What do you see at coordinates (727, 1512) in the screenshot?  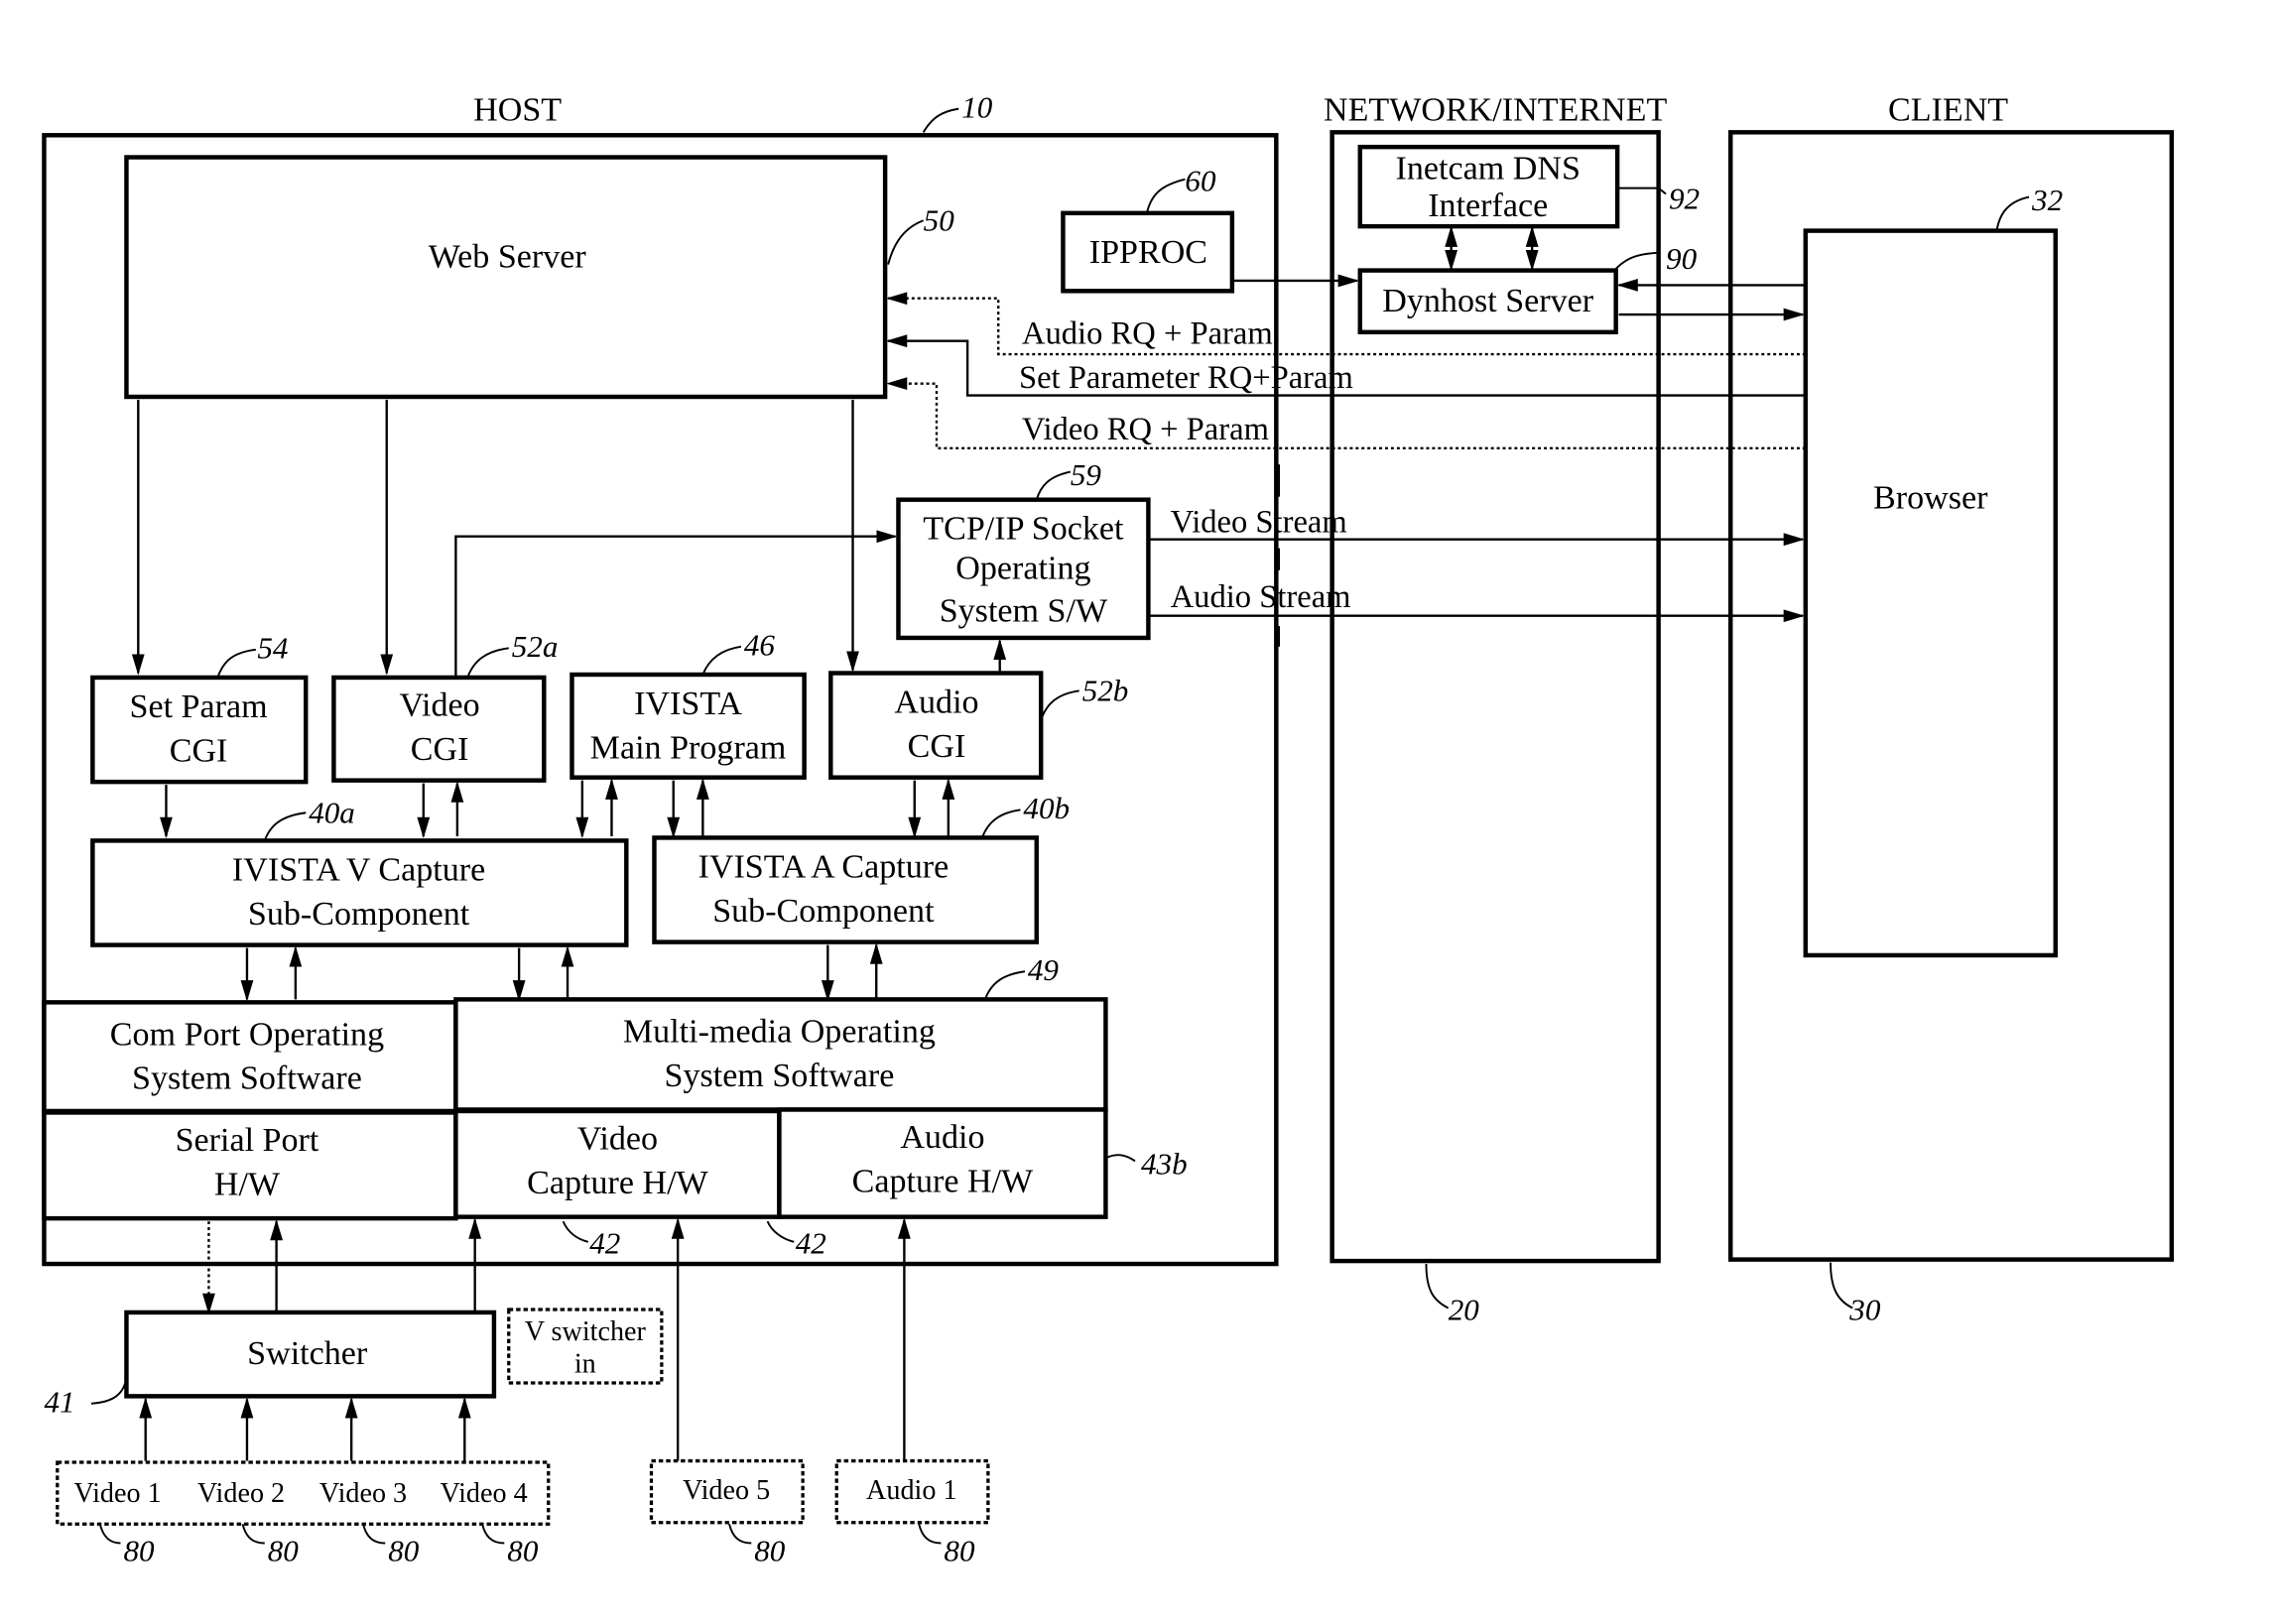 I see `video5-source: Video 5 80` at bounding box center [727, 1512].